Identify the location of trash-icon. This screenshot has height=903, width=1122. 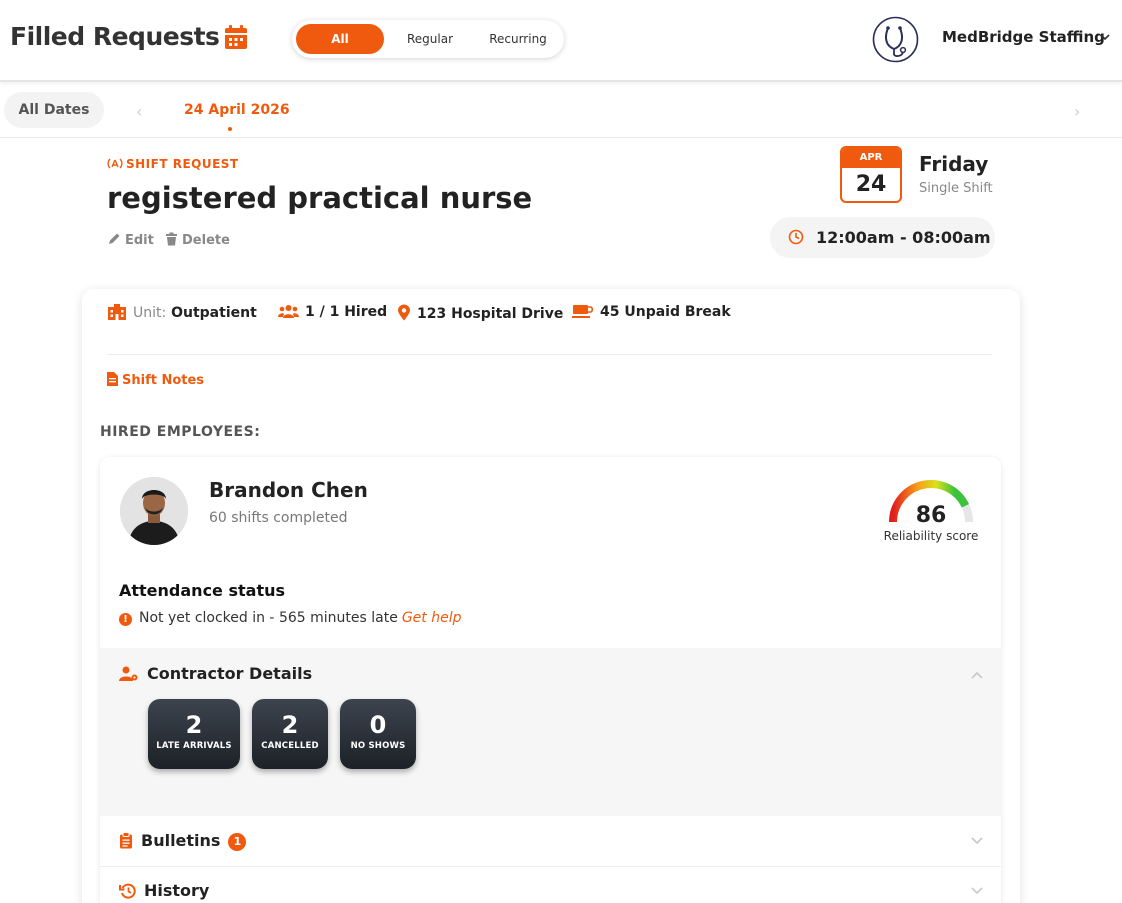
(171, 239).